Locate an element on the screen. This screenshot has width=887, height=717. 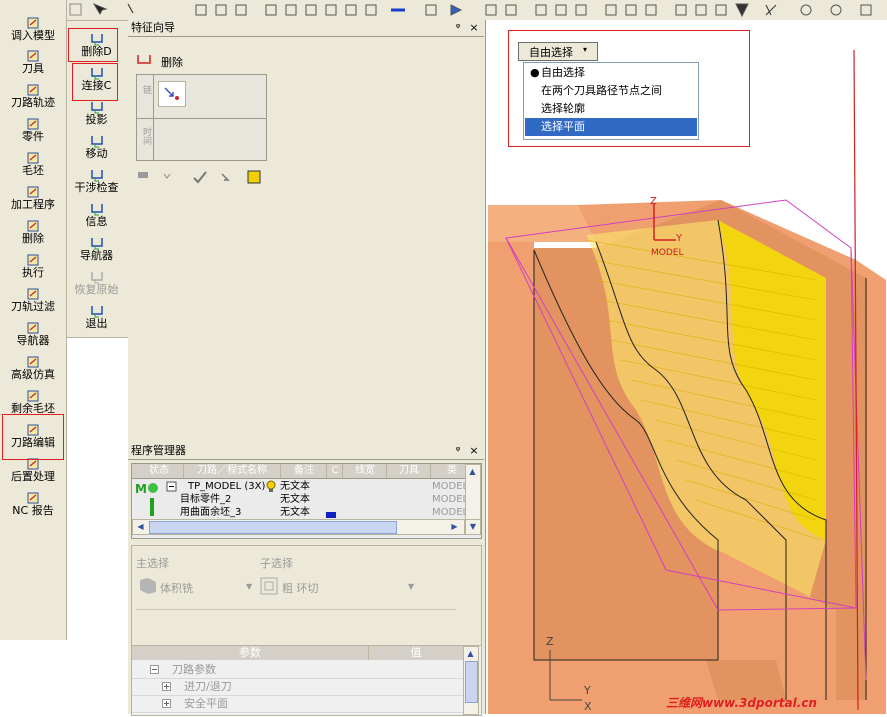
program-table-column-header: 刀路／程式名称 is located at coordinates (232, 471).